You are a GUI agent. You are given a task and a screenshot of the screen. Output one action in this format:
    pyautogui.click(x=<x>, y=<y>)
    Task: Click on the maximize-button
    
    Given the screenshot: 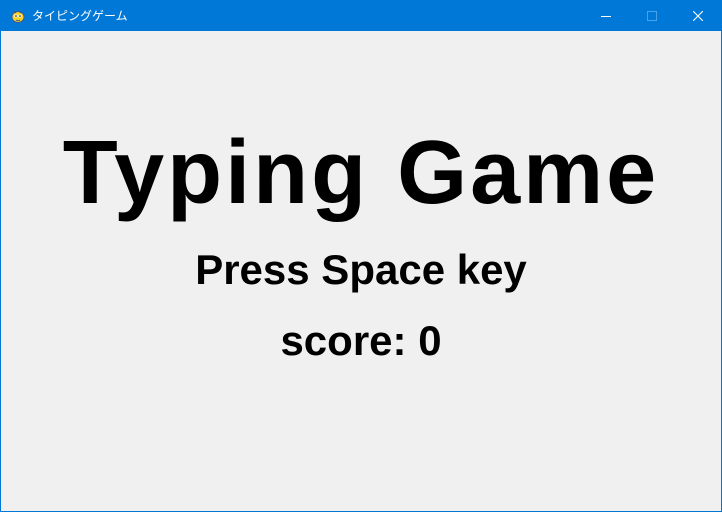 What is the action you would take?
    pyautogui.click(x=652, y=16)
    